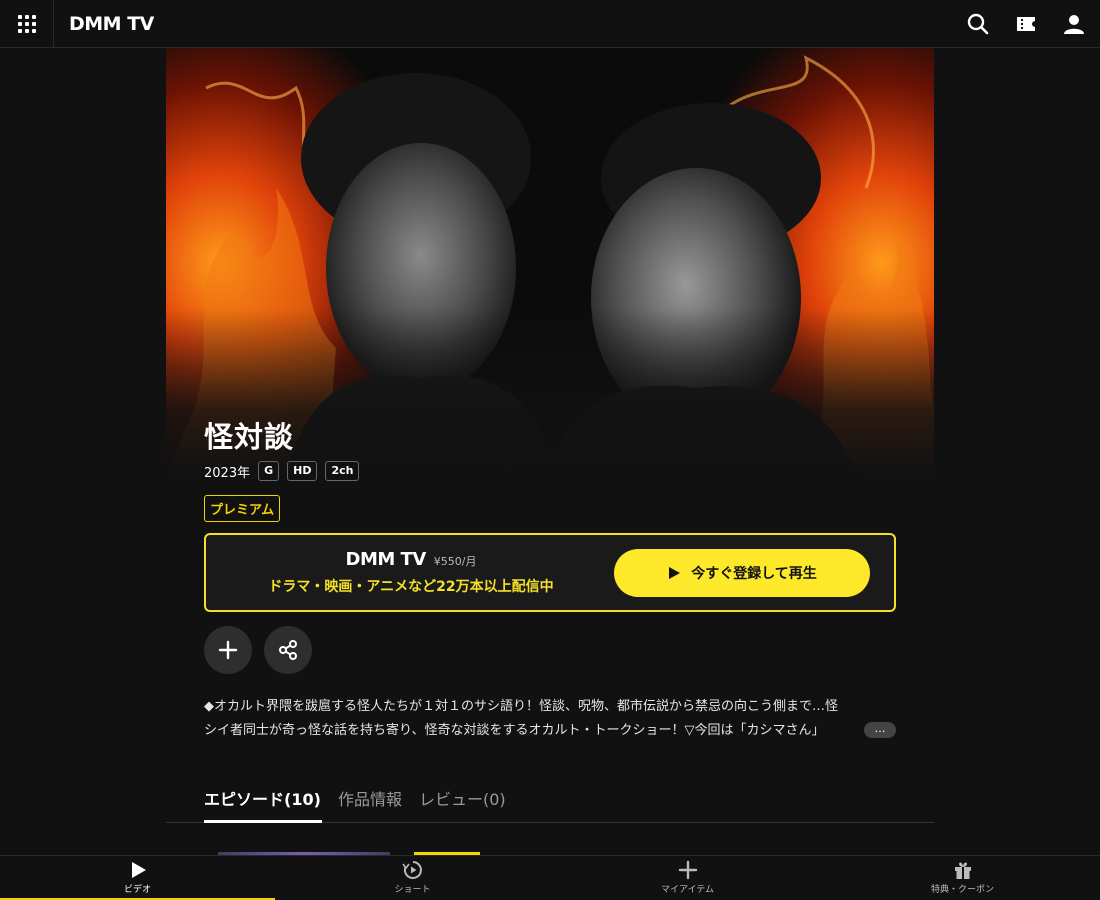 Image resolution: width=1100 pixels, height=900 pixels. I want to click on search-icon, so click(978, 24).